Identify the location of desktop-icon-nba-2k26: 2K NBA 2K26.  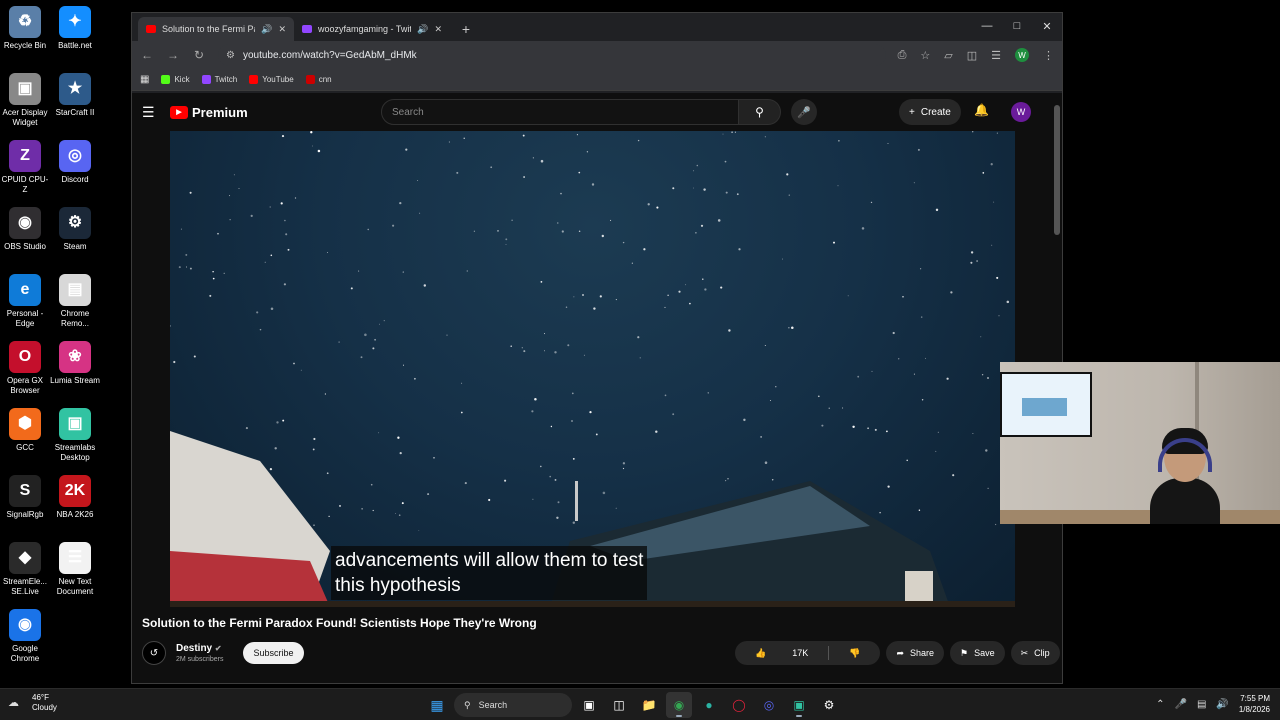
(75, 497).